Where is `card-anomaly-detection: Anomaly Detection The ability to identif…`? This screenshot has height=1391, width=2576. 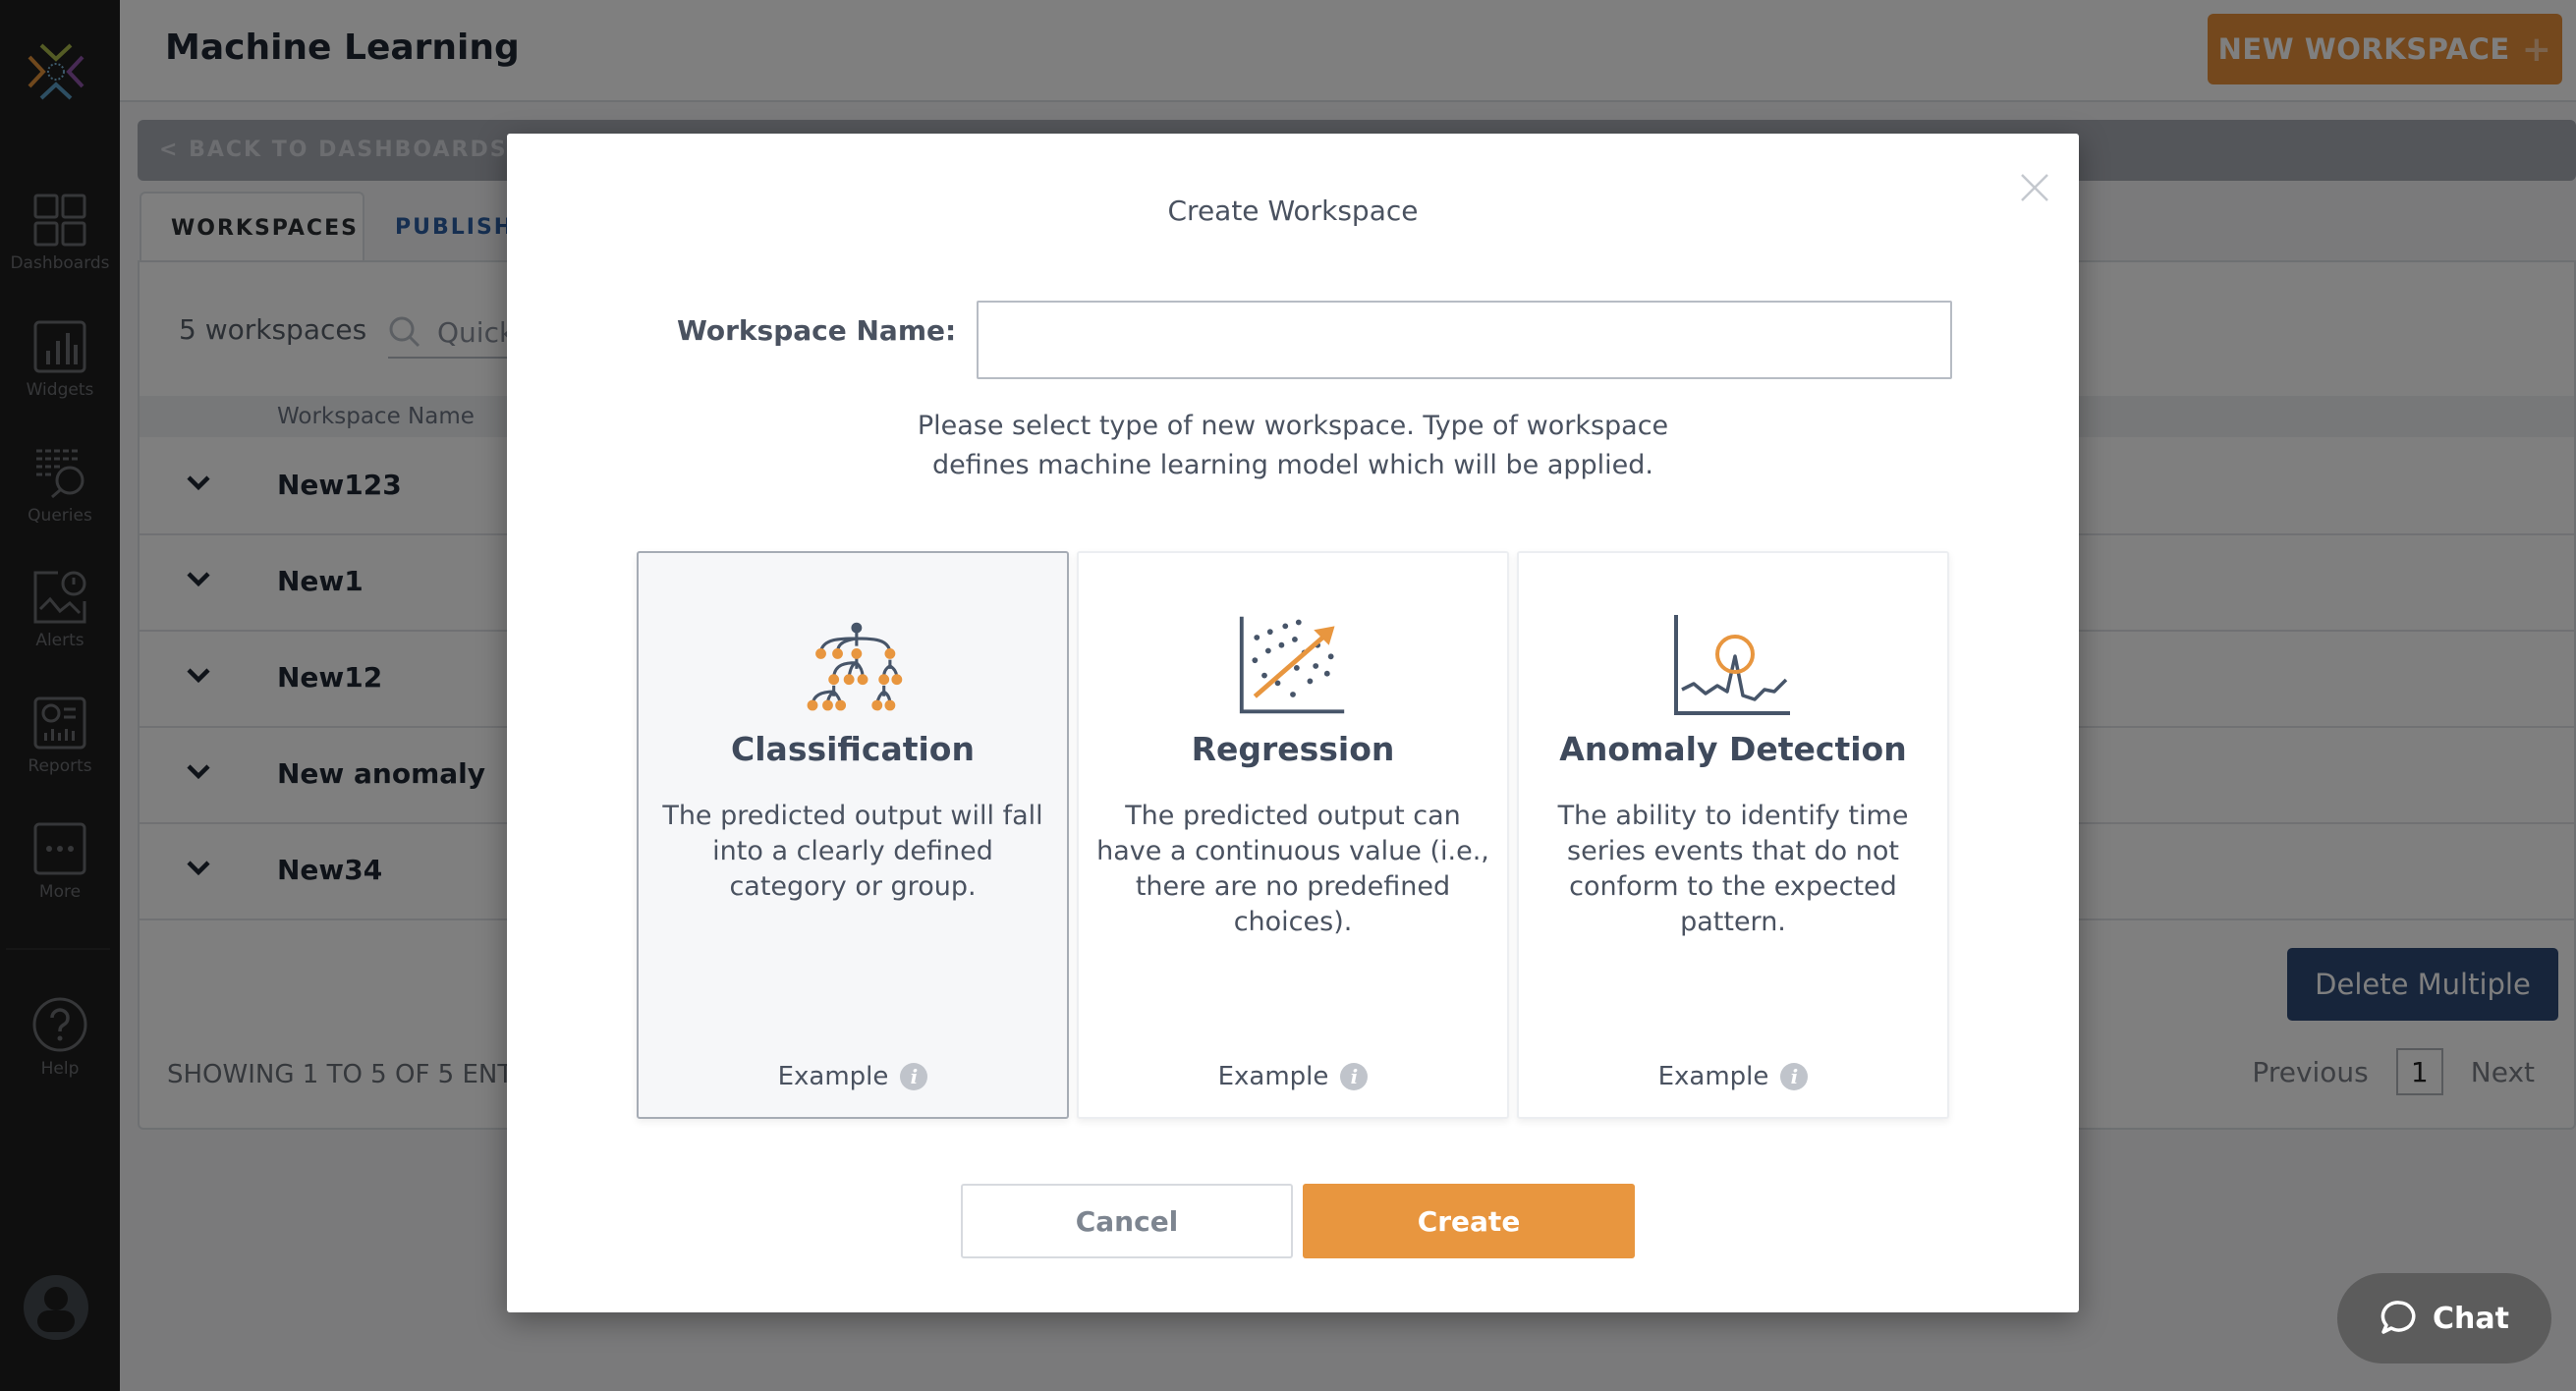 card-anomaly-detection: Anomaly Detection The ability to identif… is located at coordinates (1733, 835).